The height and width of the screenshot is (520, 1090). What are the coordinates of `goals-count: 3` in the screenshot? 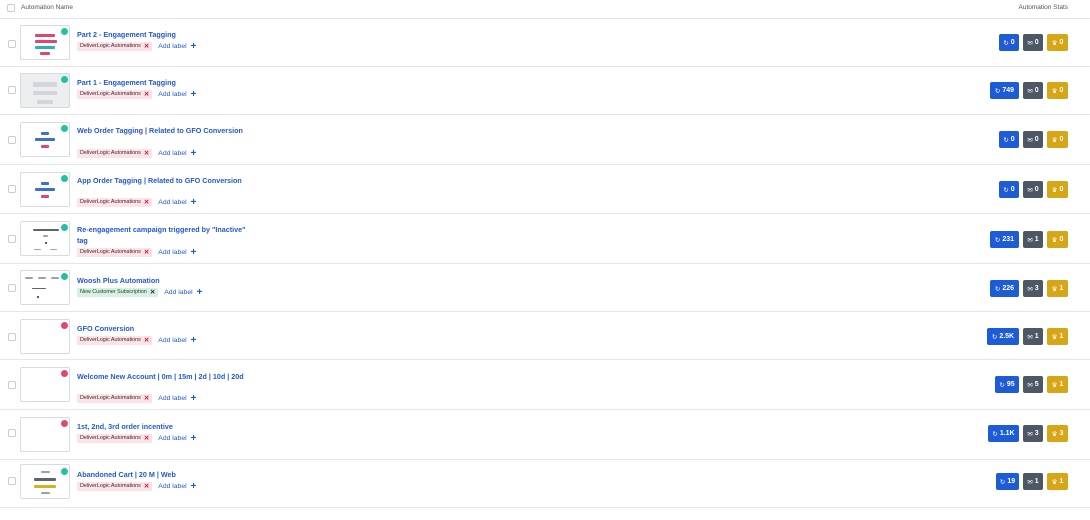 It's located at (1061, 433).